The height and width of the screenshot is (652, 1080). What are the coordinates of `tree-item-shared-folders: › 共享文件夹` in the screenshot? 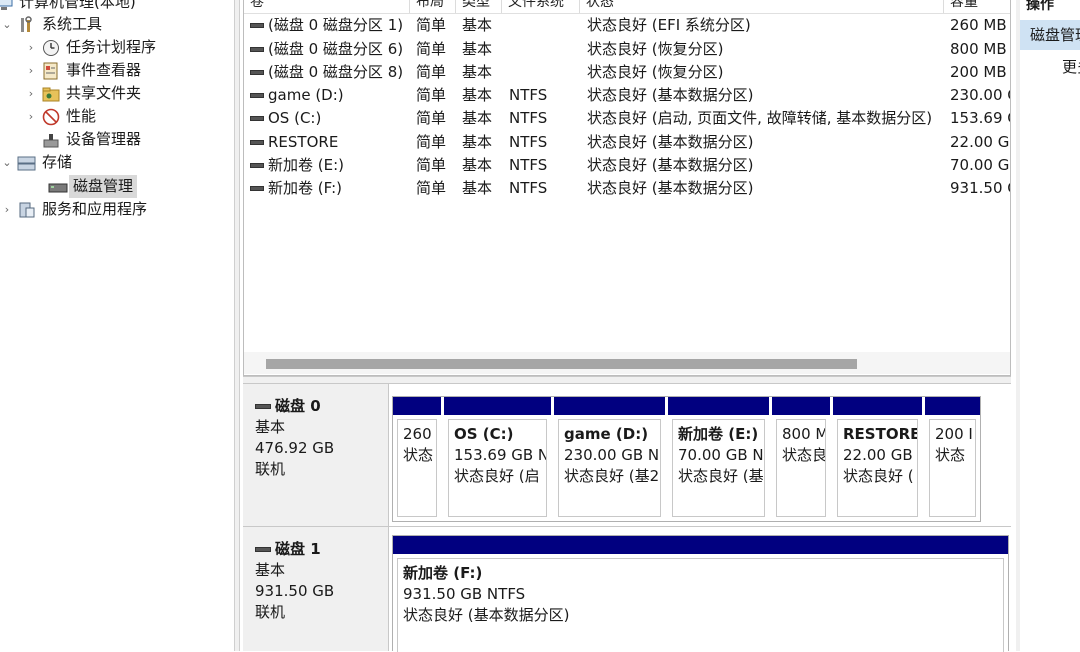 It's located at (82, 93).